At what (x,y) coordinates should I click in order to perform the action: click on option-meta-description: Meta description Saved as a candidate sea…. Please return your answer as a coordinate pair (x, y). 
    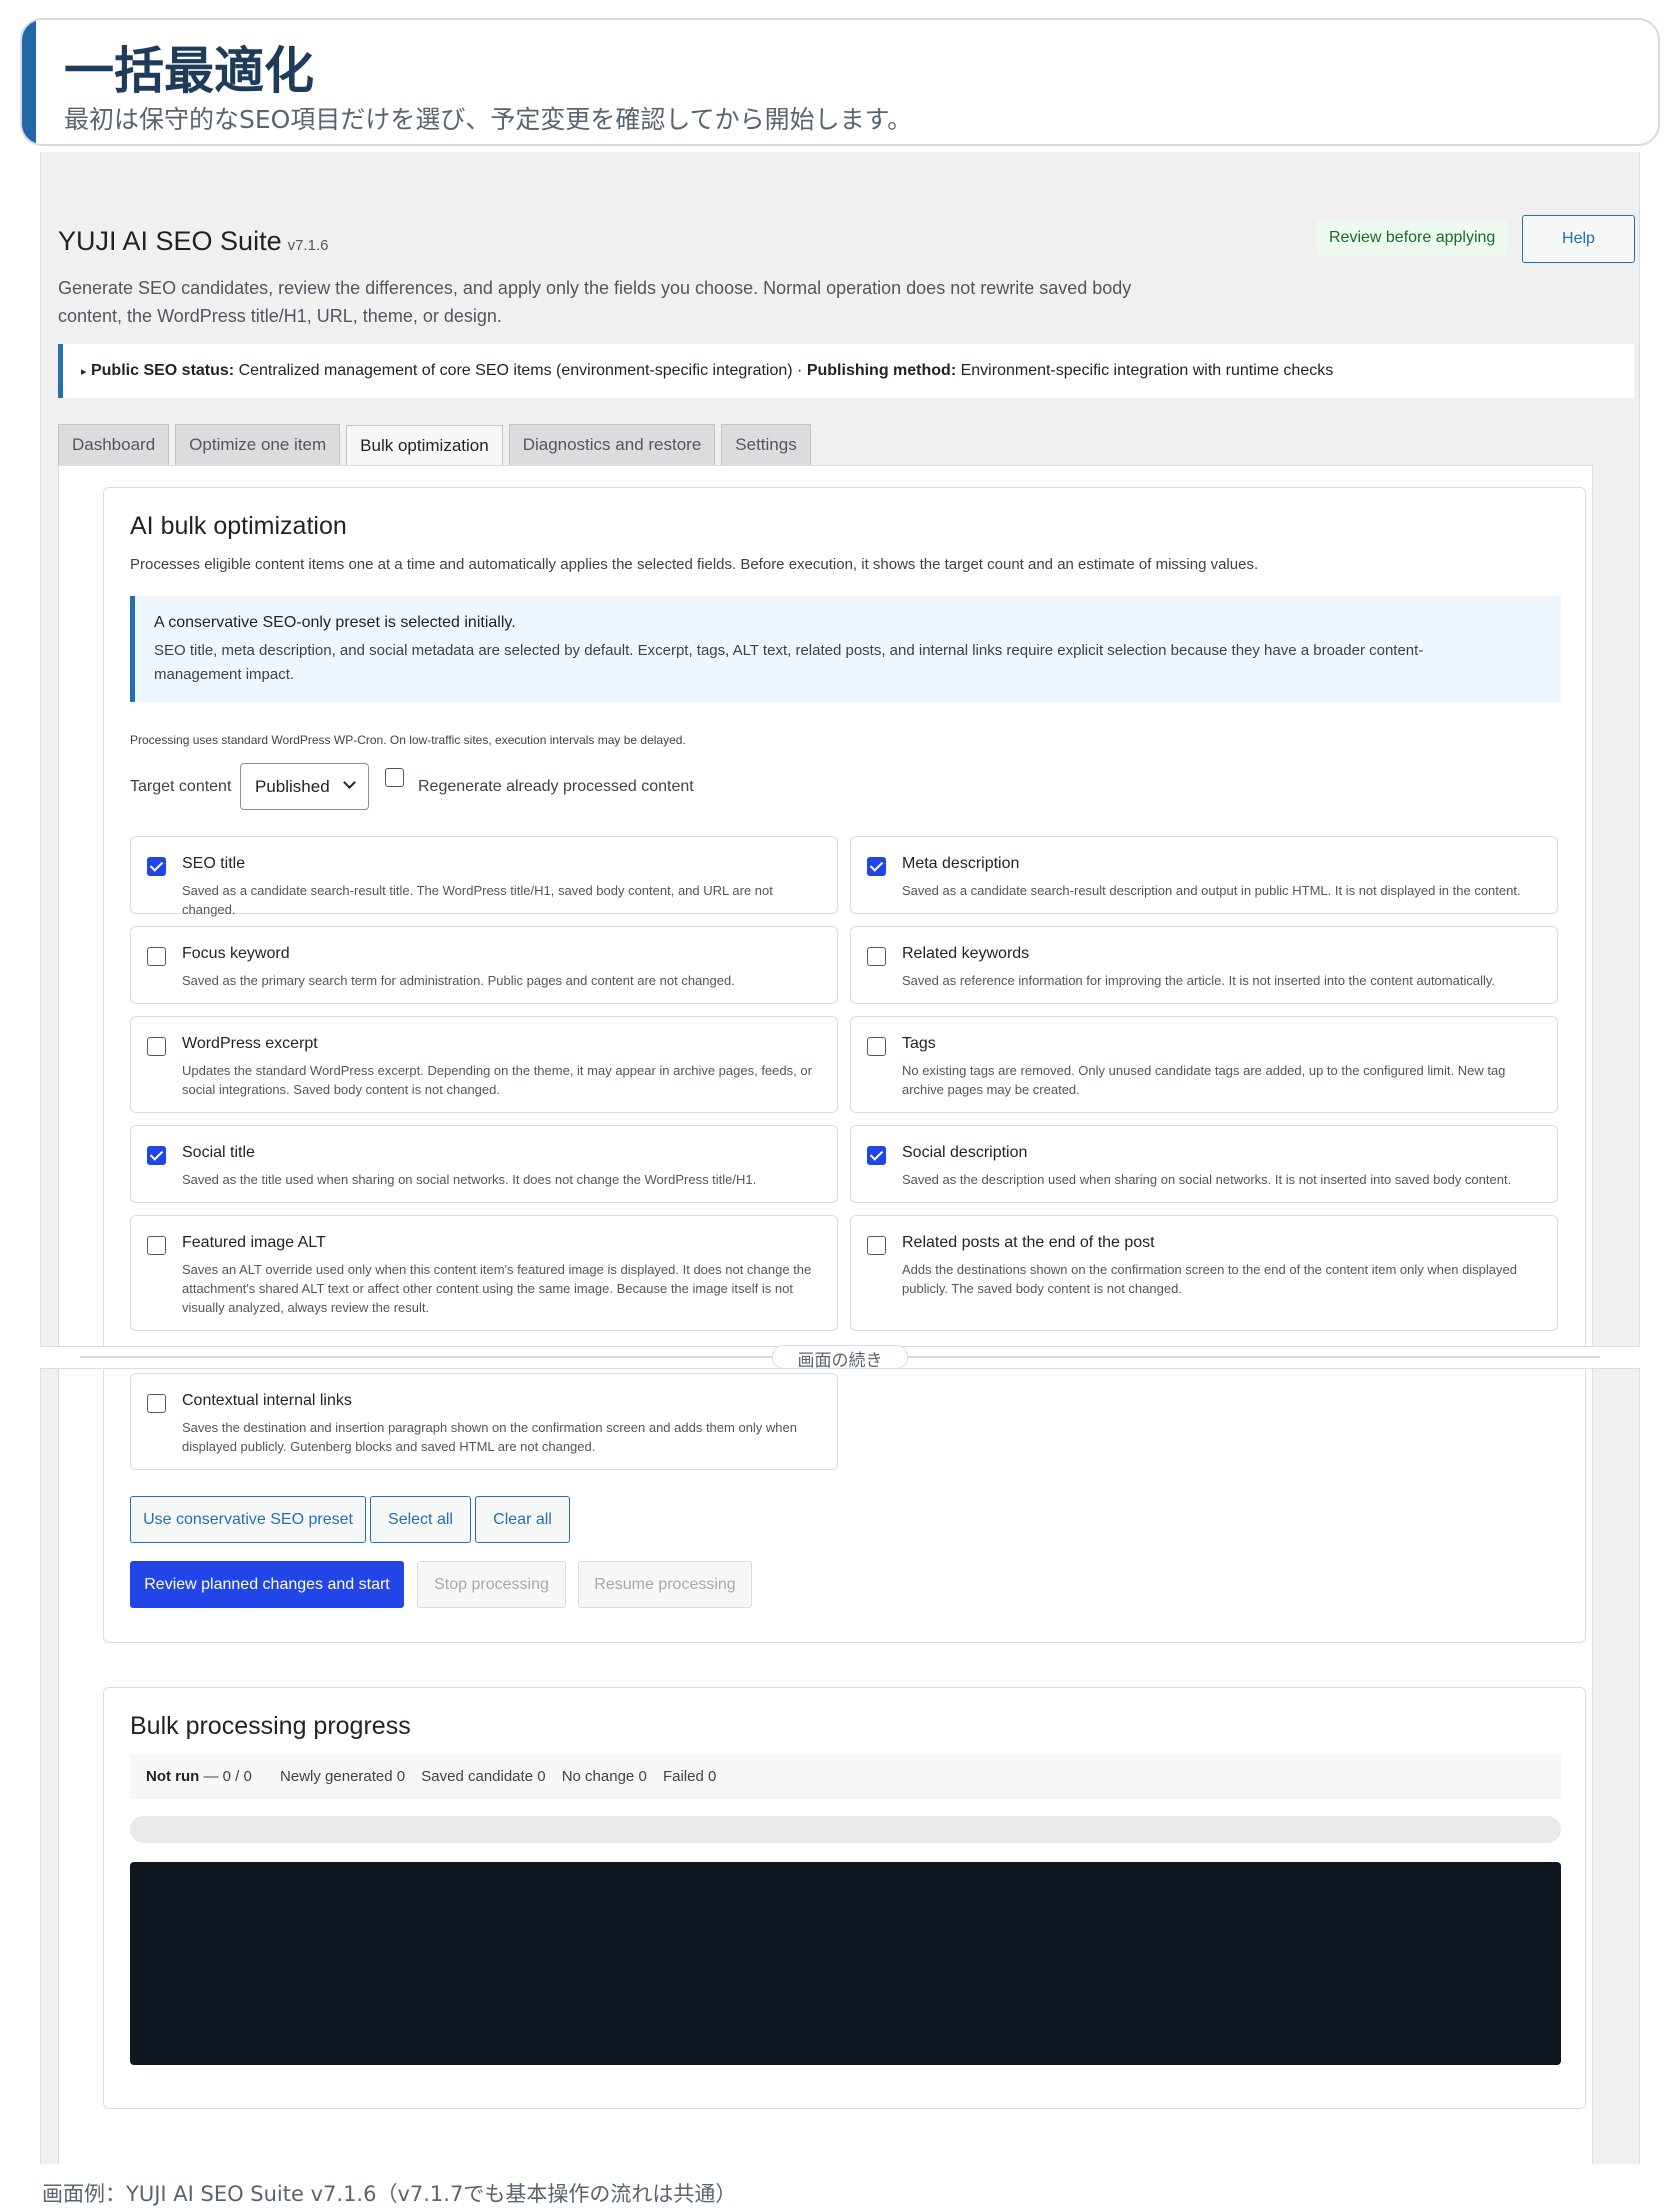
    Looking at the image, I should click on (1204, 875).